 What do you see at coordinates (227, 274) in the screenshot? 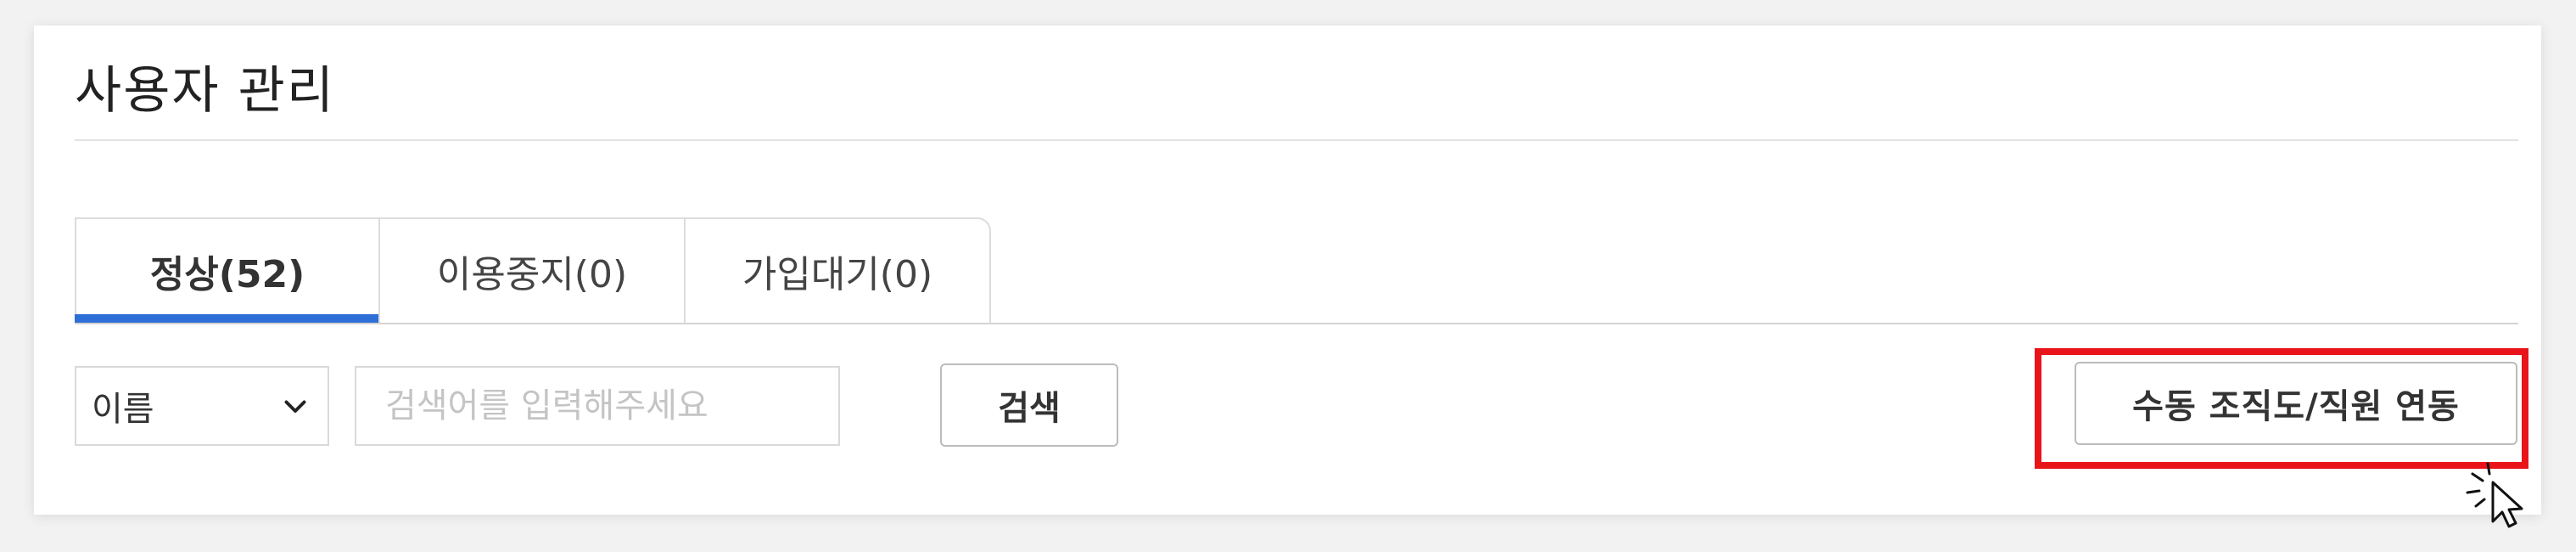
I see `tab-normal-label: 정상(52)` at bounding box center [227, 274].